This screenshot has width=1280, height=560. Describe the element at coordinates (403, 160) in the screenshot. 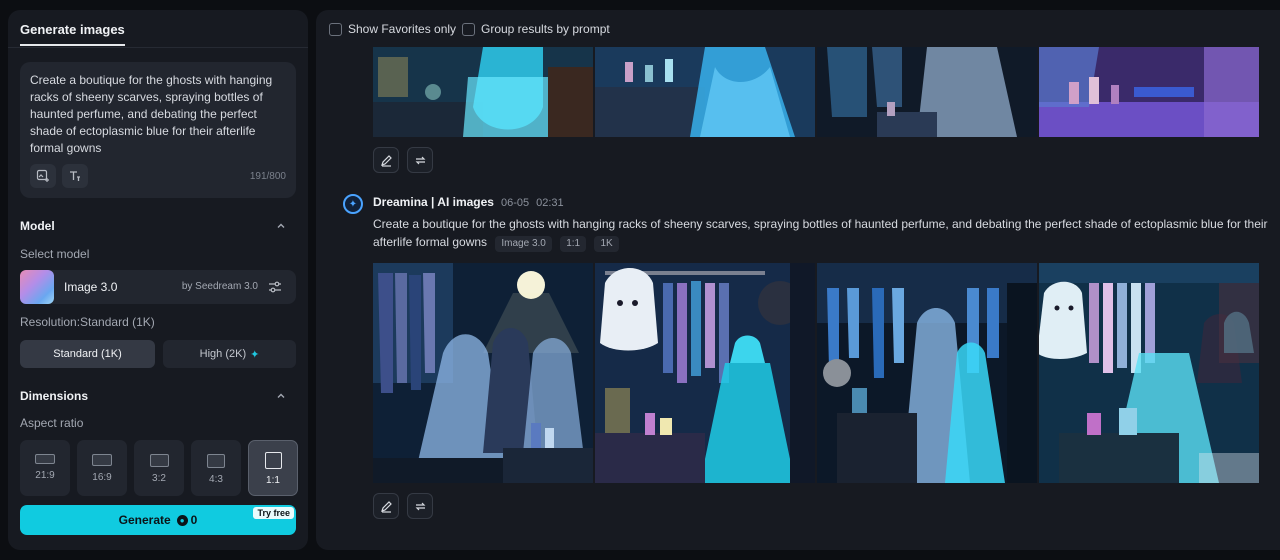

I see `previous-result-actions` at that location.